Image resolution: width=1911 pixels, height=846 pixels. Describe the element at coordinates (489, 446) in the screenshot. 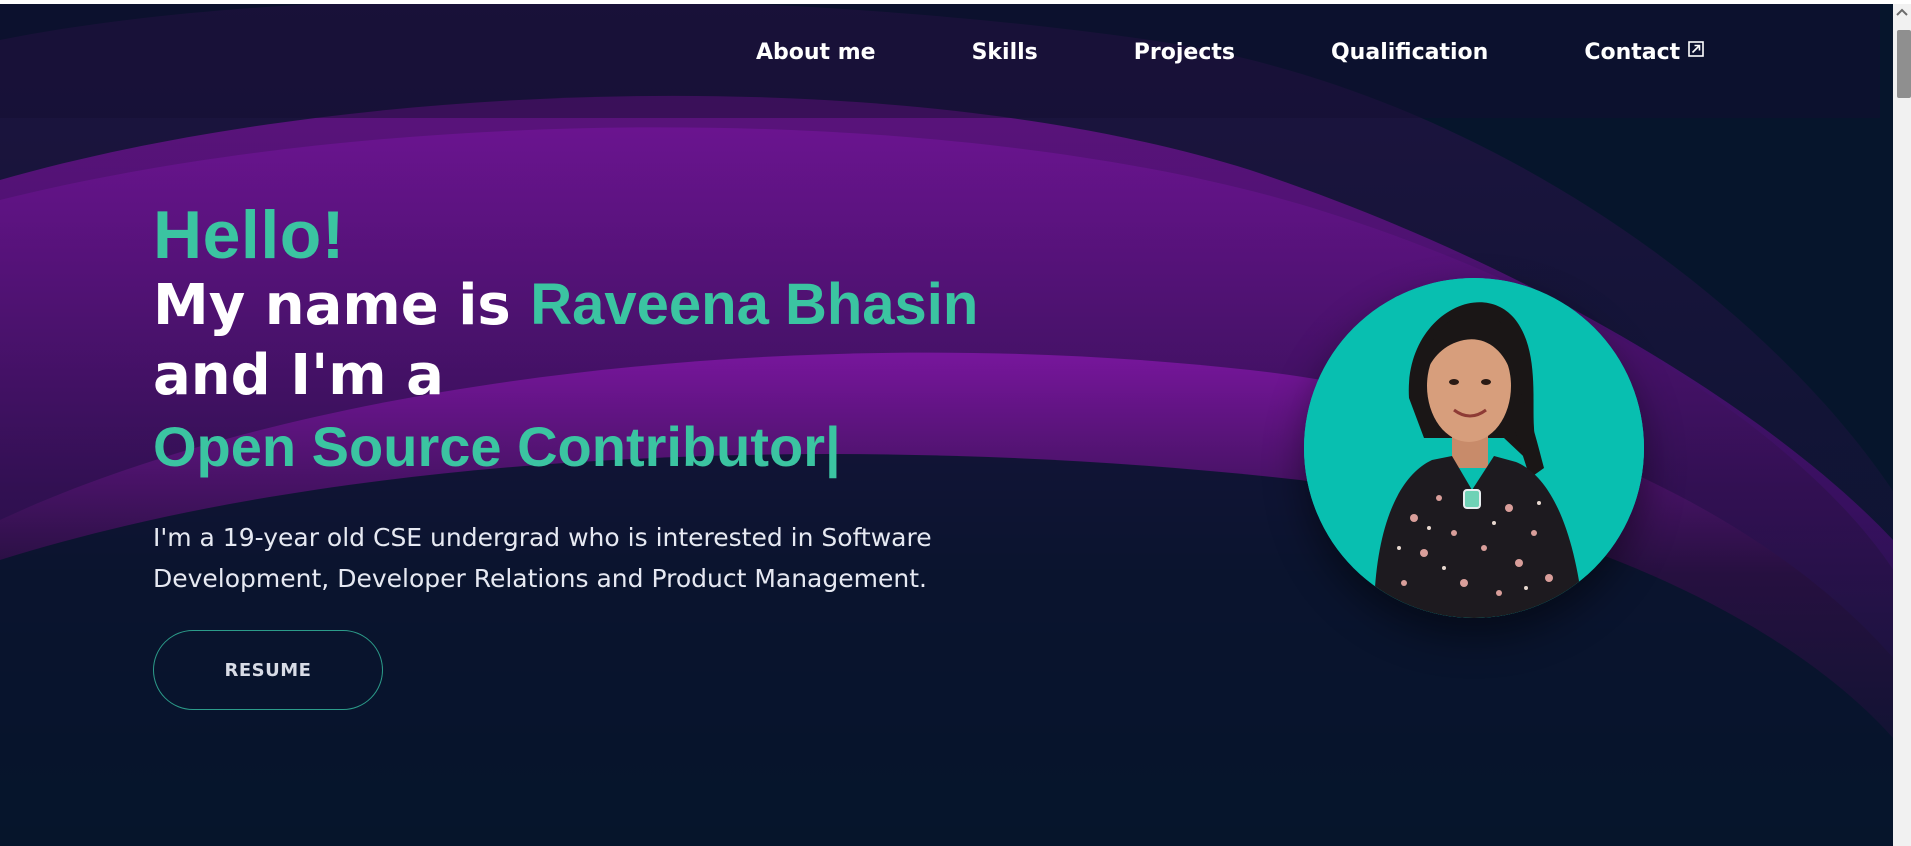

I see `role-text: Open Source Contributor` at that location.